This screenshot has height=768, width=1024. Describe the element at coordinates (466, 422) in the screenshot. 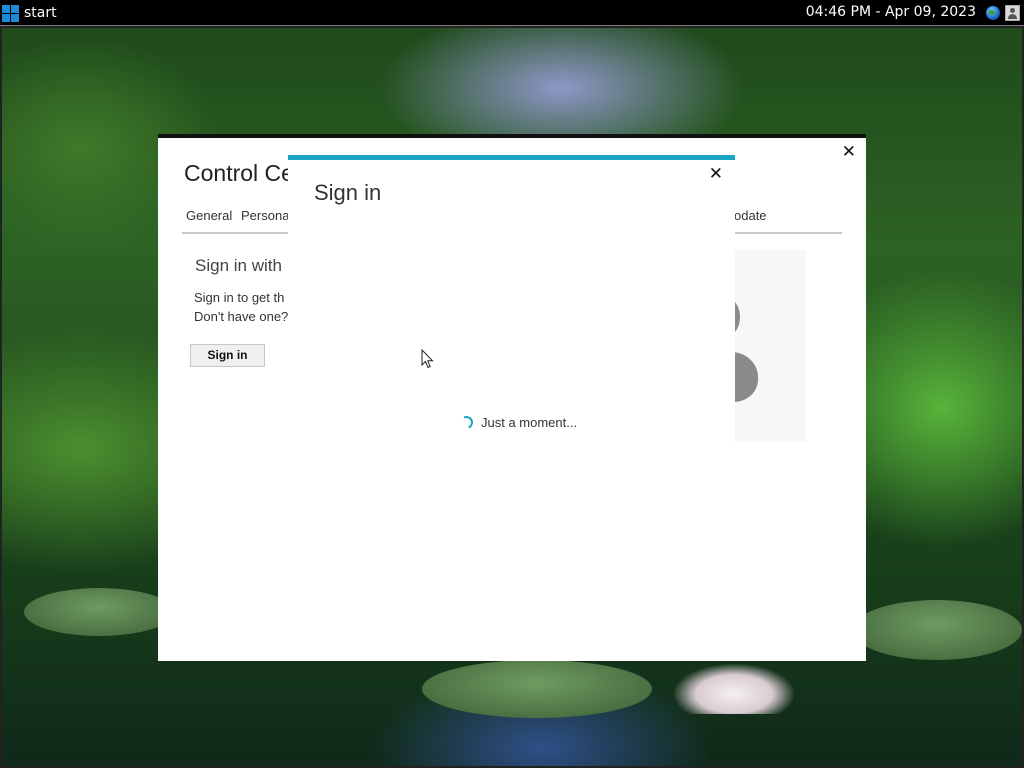

I see `spinner-icon` at that location.